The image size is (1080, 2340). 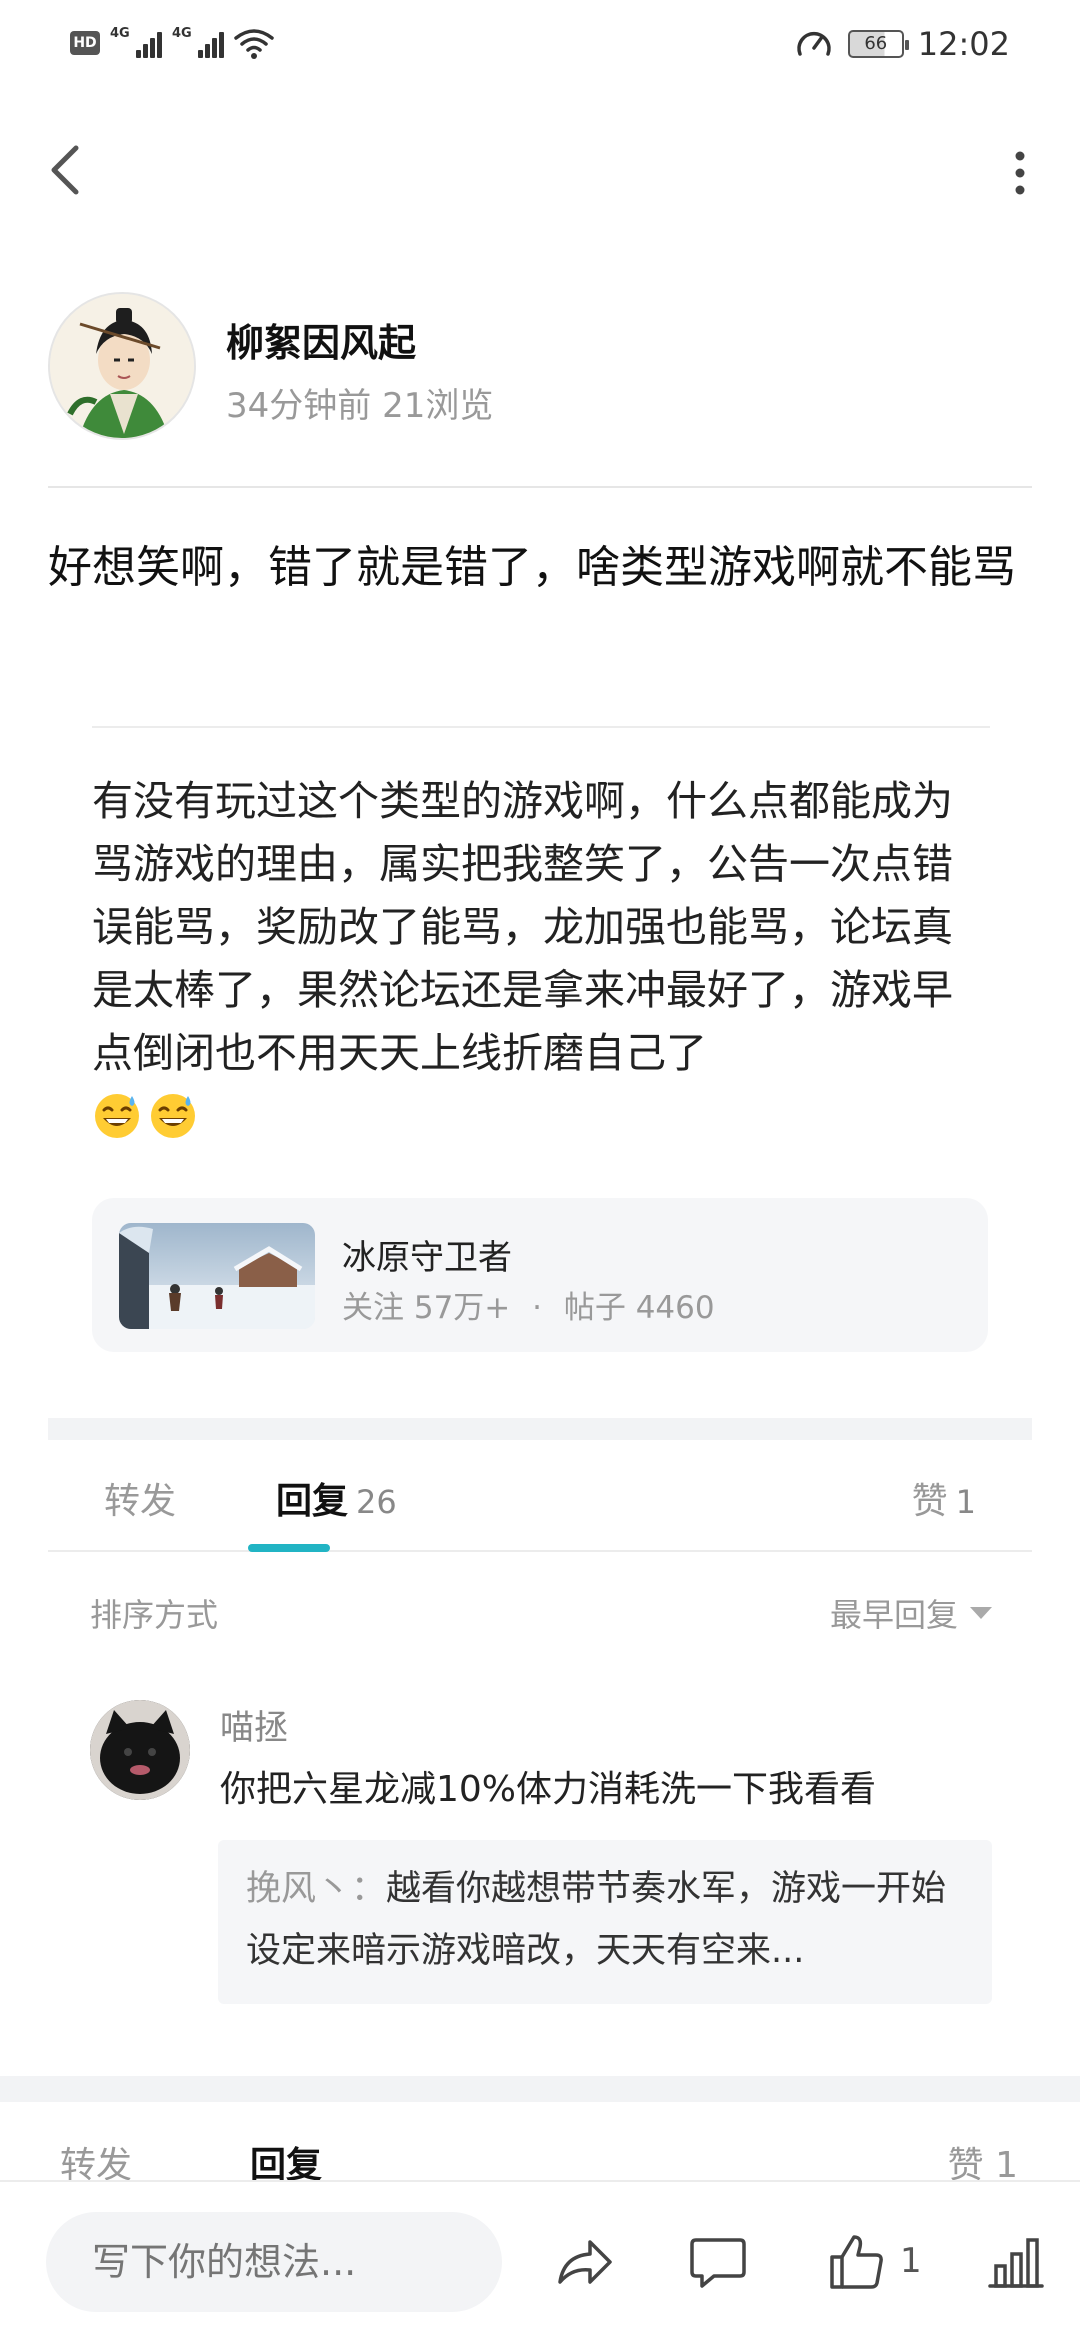 I want to click on like-button: 1, so click(x=874, y=2261).